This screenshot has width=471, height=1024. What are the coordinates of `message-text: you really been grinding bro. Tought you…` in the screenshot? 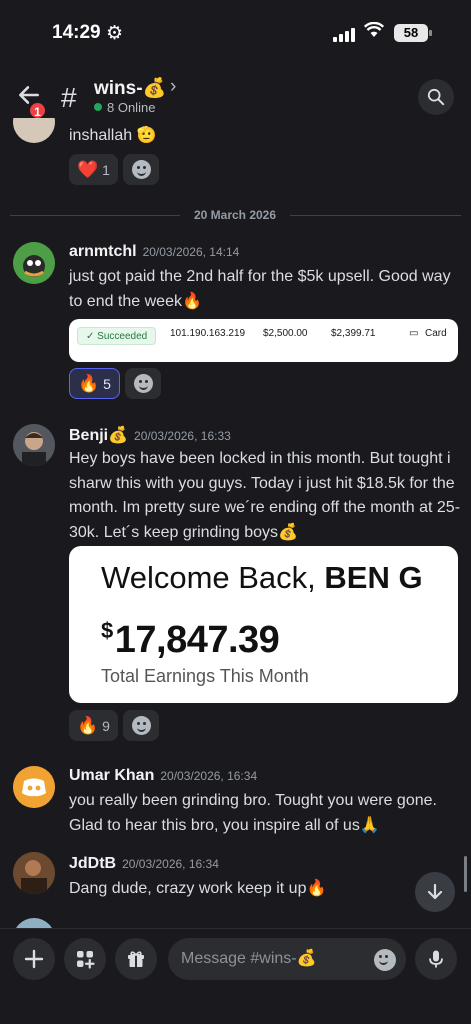 It's located at (253, 813).